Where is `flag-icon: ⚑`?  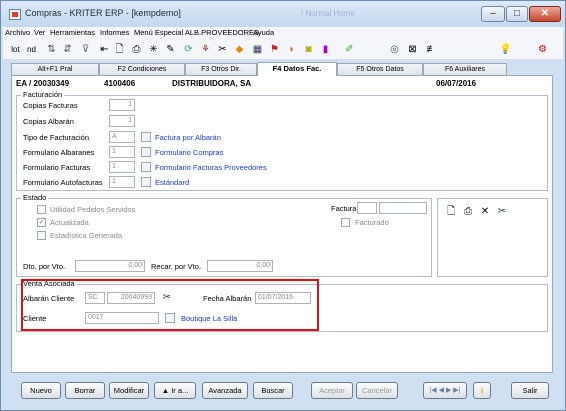
flag-icon: ⚑ is located at coordinates (274, 49).